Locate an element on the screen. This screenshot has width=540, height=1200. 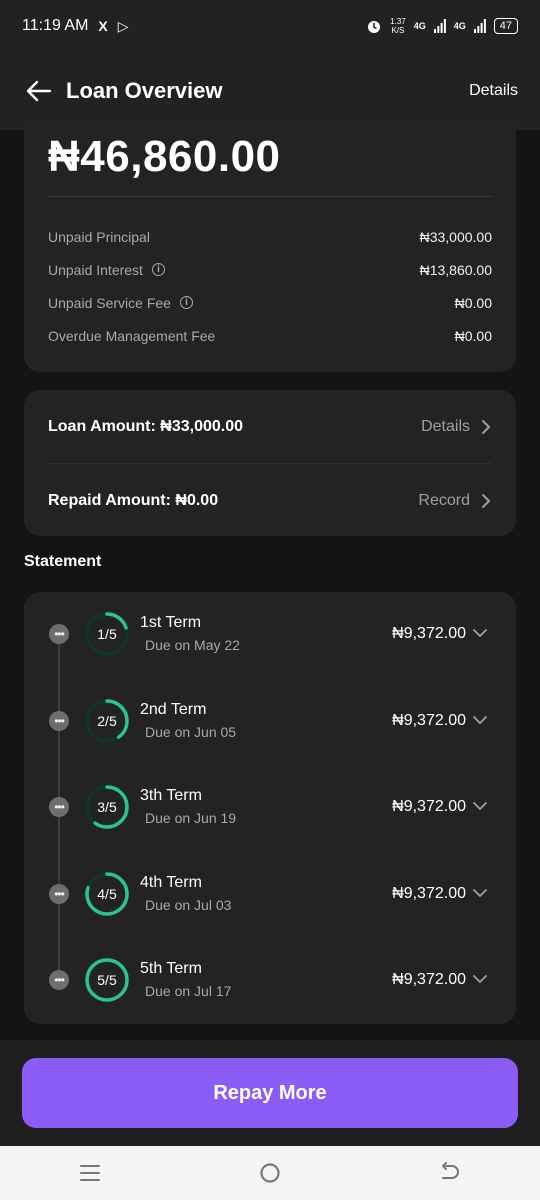
home-button is located at coordinates (270, 1173).